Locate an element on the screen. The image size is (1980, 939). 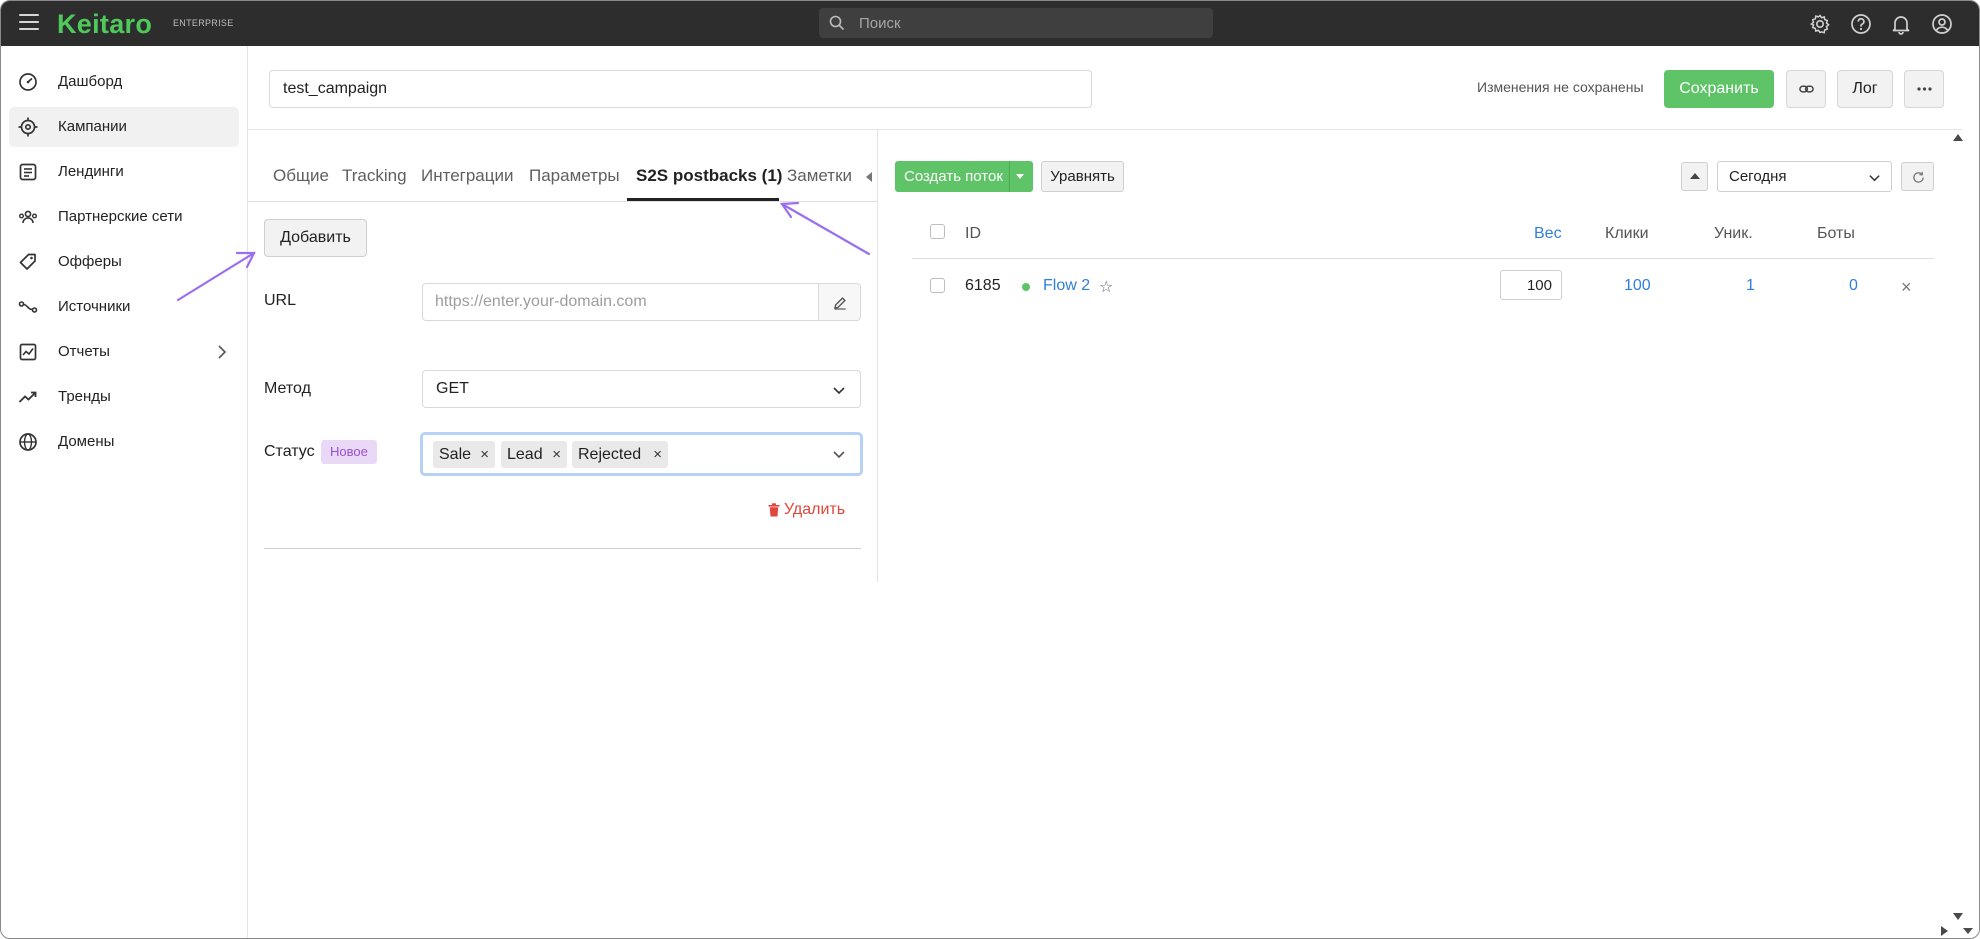
tab-integrations: Интеграции is located at coordinates (467, 176).